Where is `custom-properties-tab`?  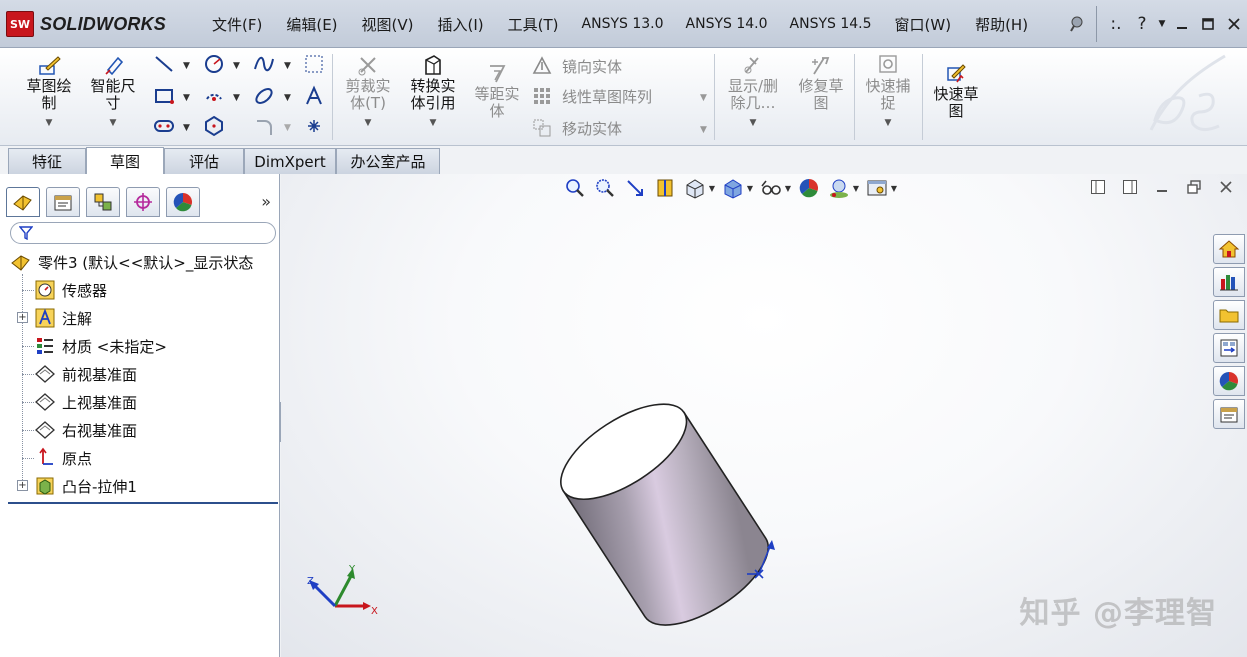
custom-properties-tab is located at coordinates (1229, 414).